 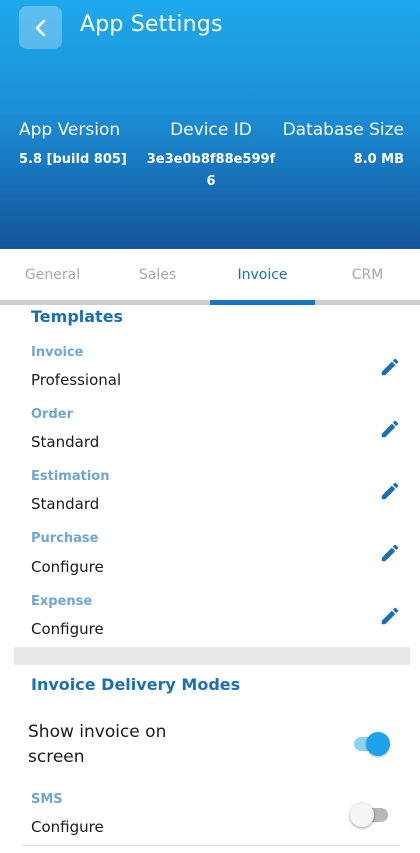 What do you see at coordinates (65, 442) in the screenshot?
I see `order-template-value: Standard` at bounding box center [65, 442].